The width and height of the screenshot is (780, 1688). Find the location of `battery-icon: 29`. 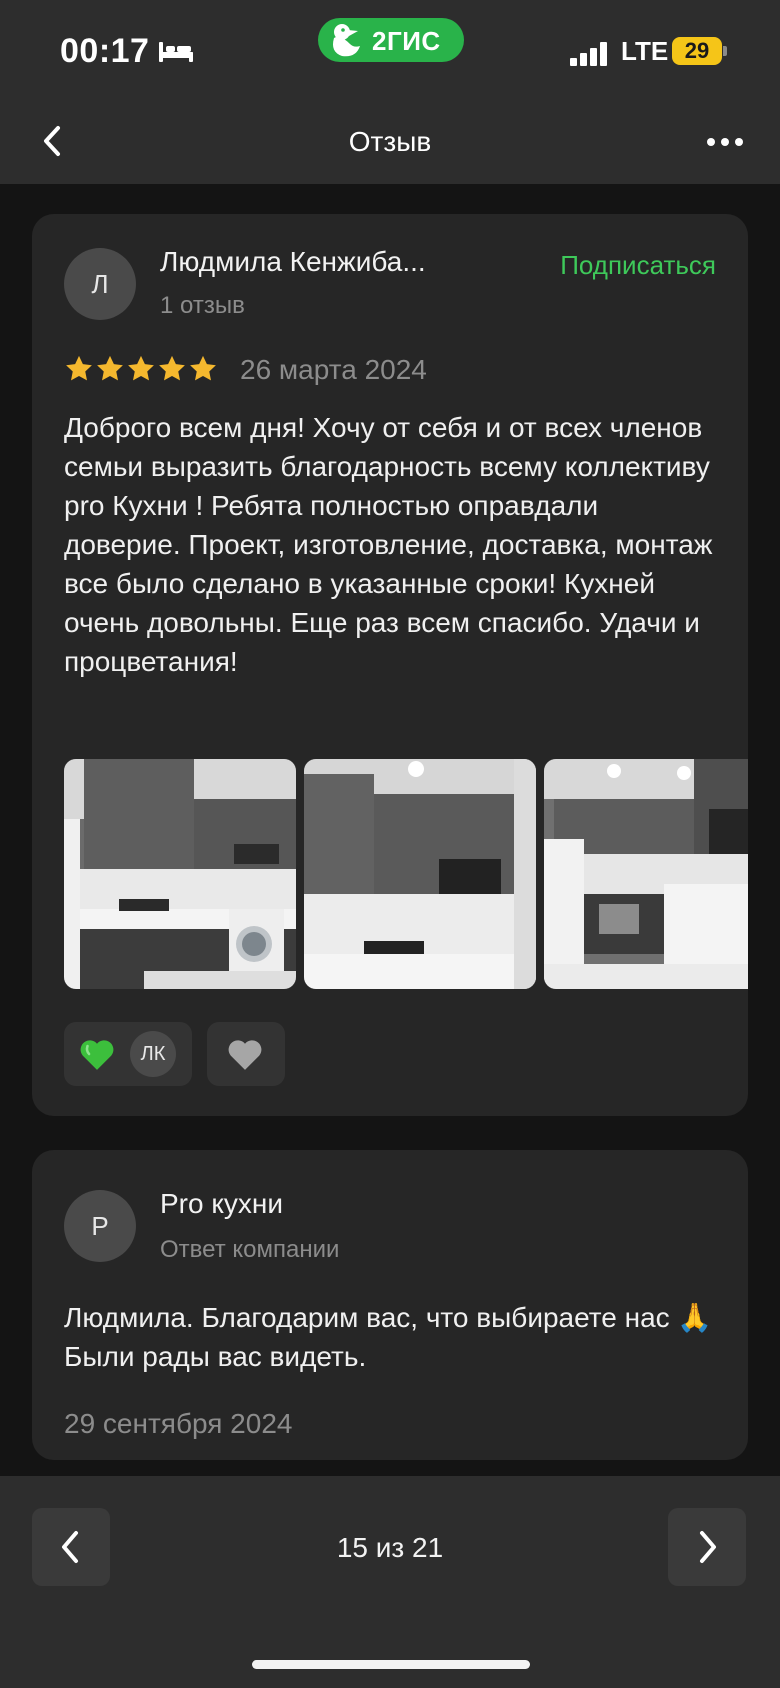

battery-icon: 29 is located at coordinates (699, 51).